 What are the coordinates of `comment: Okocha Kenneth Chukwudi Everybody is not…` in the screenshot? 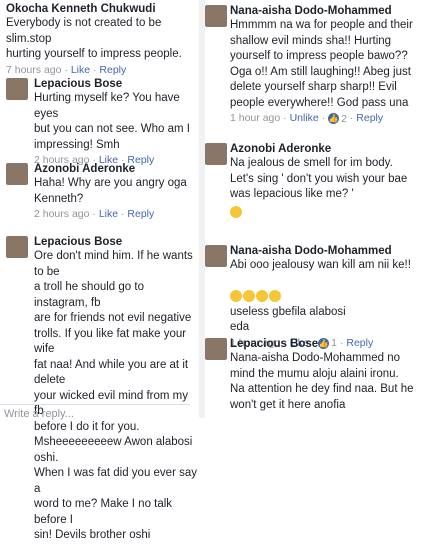 It's located at (102, 40).